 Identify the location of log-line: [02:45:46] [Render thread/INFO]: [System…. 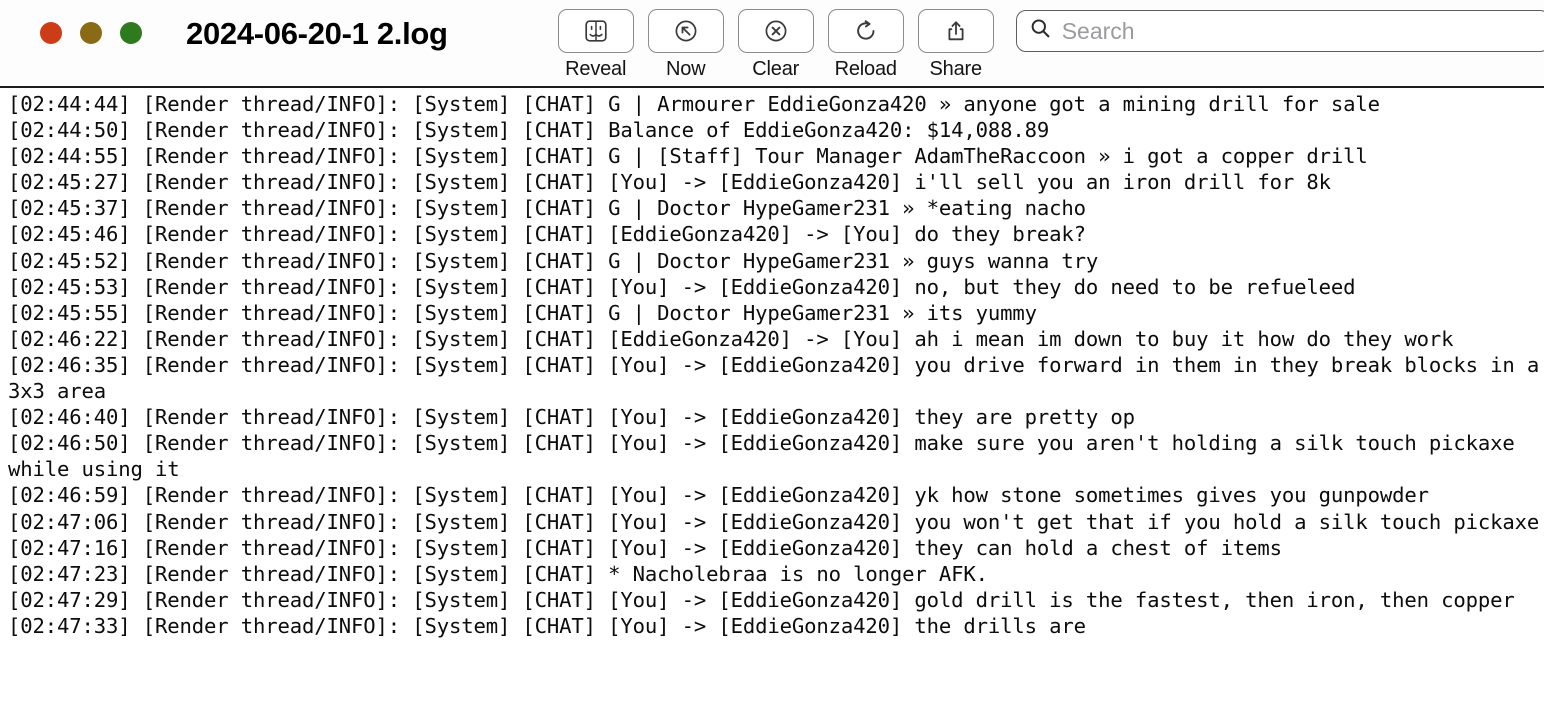
(547, 234).